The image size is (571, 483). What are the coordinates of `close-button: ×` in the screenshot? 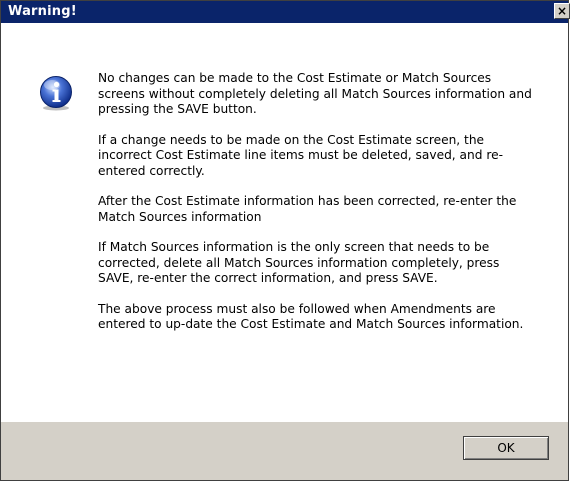 It's located at (562, 11).